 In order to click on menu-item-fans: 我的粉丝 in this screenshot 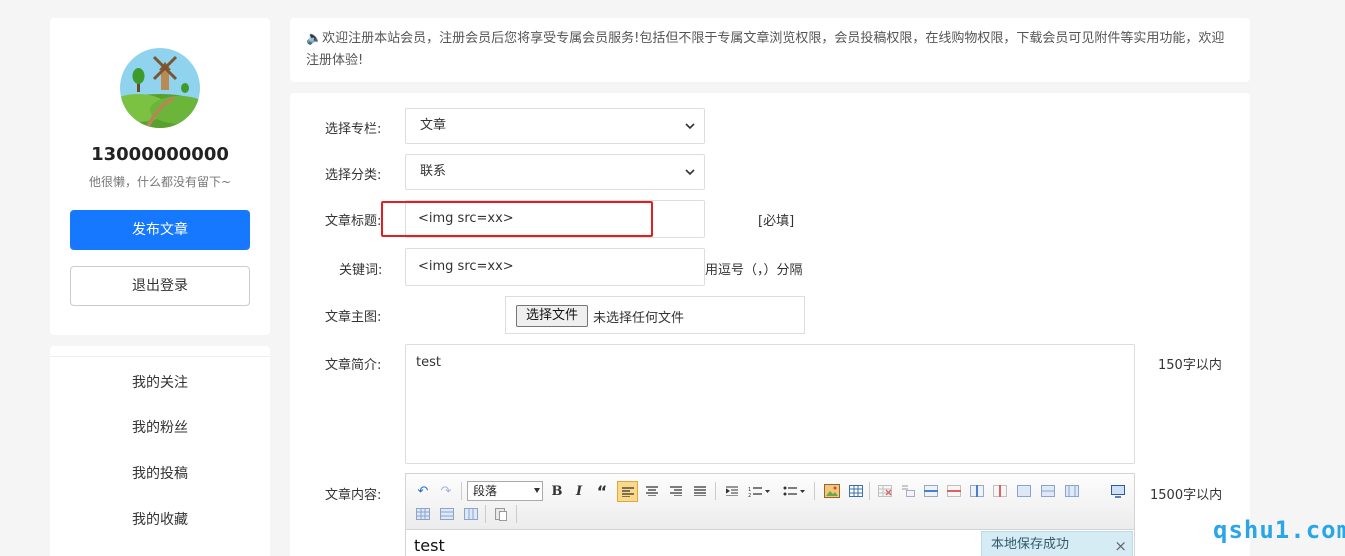, I will do `click(160, 427)`.